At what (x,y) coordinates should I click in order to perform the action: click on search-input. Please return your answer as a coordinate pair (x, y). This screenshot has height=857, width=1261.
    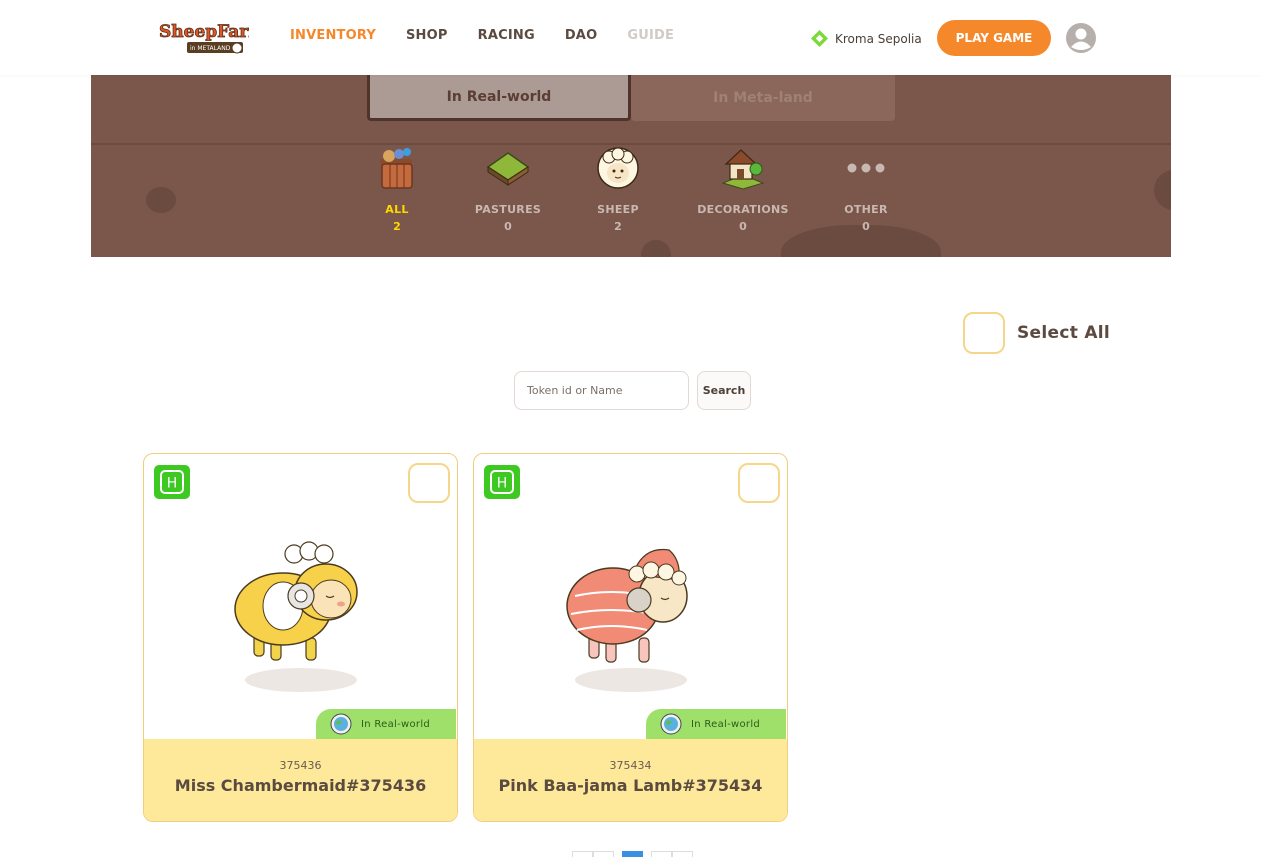
    Looking at the image, I should click on (601, 390).